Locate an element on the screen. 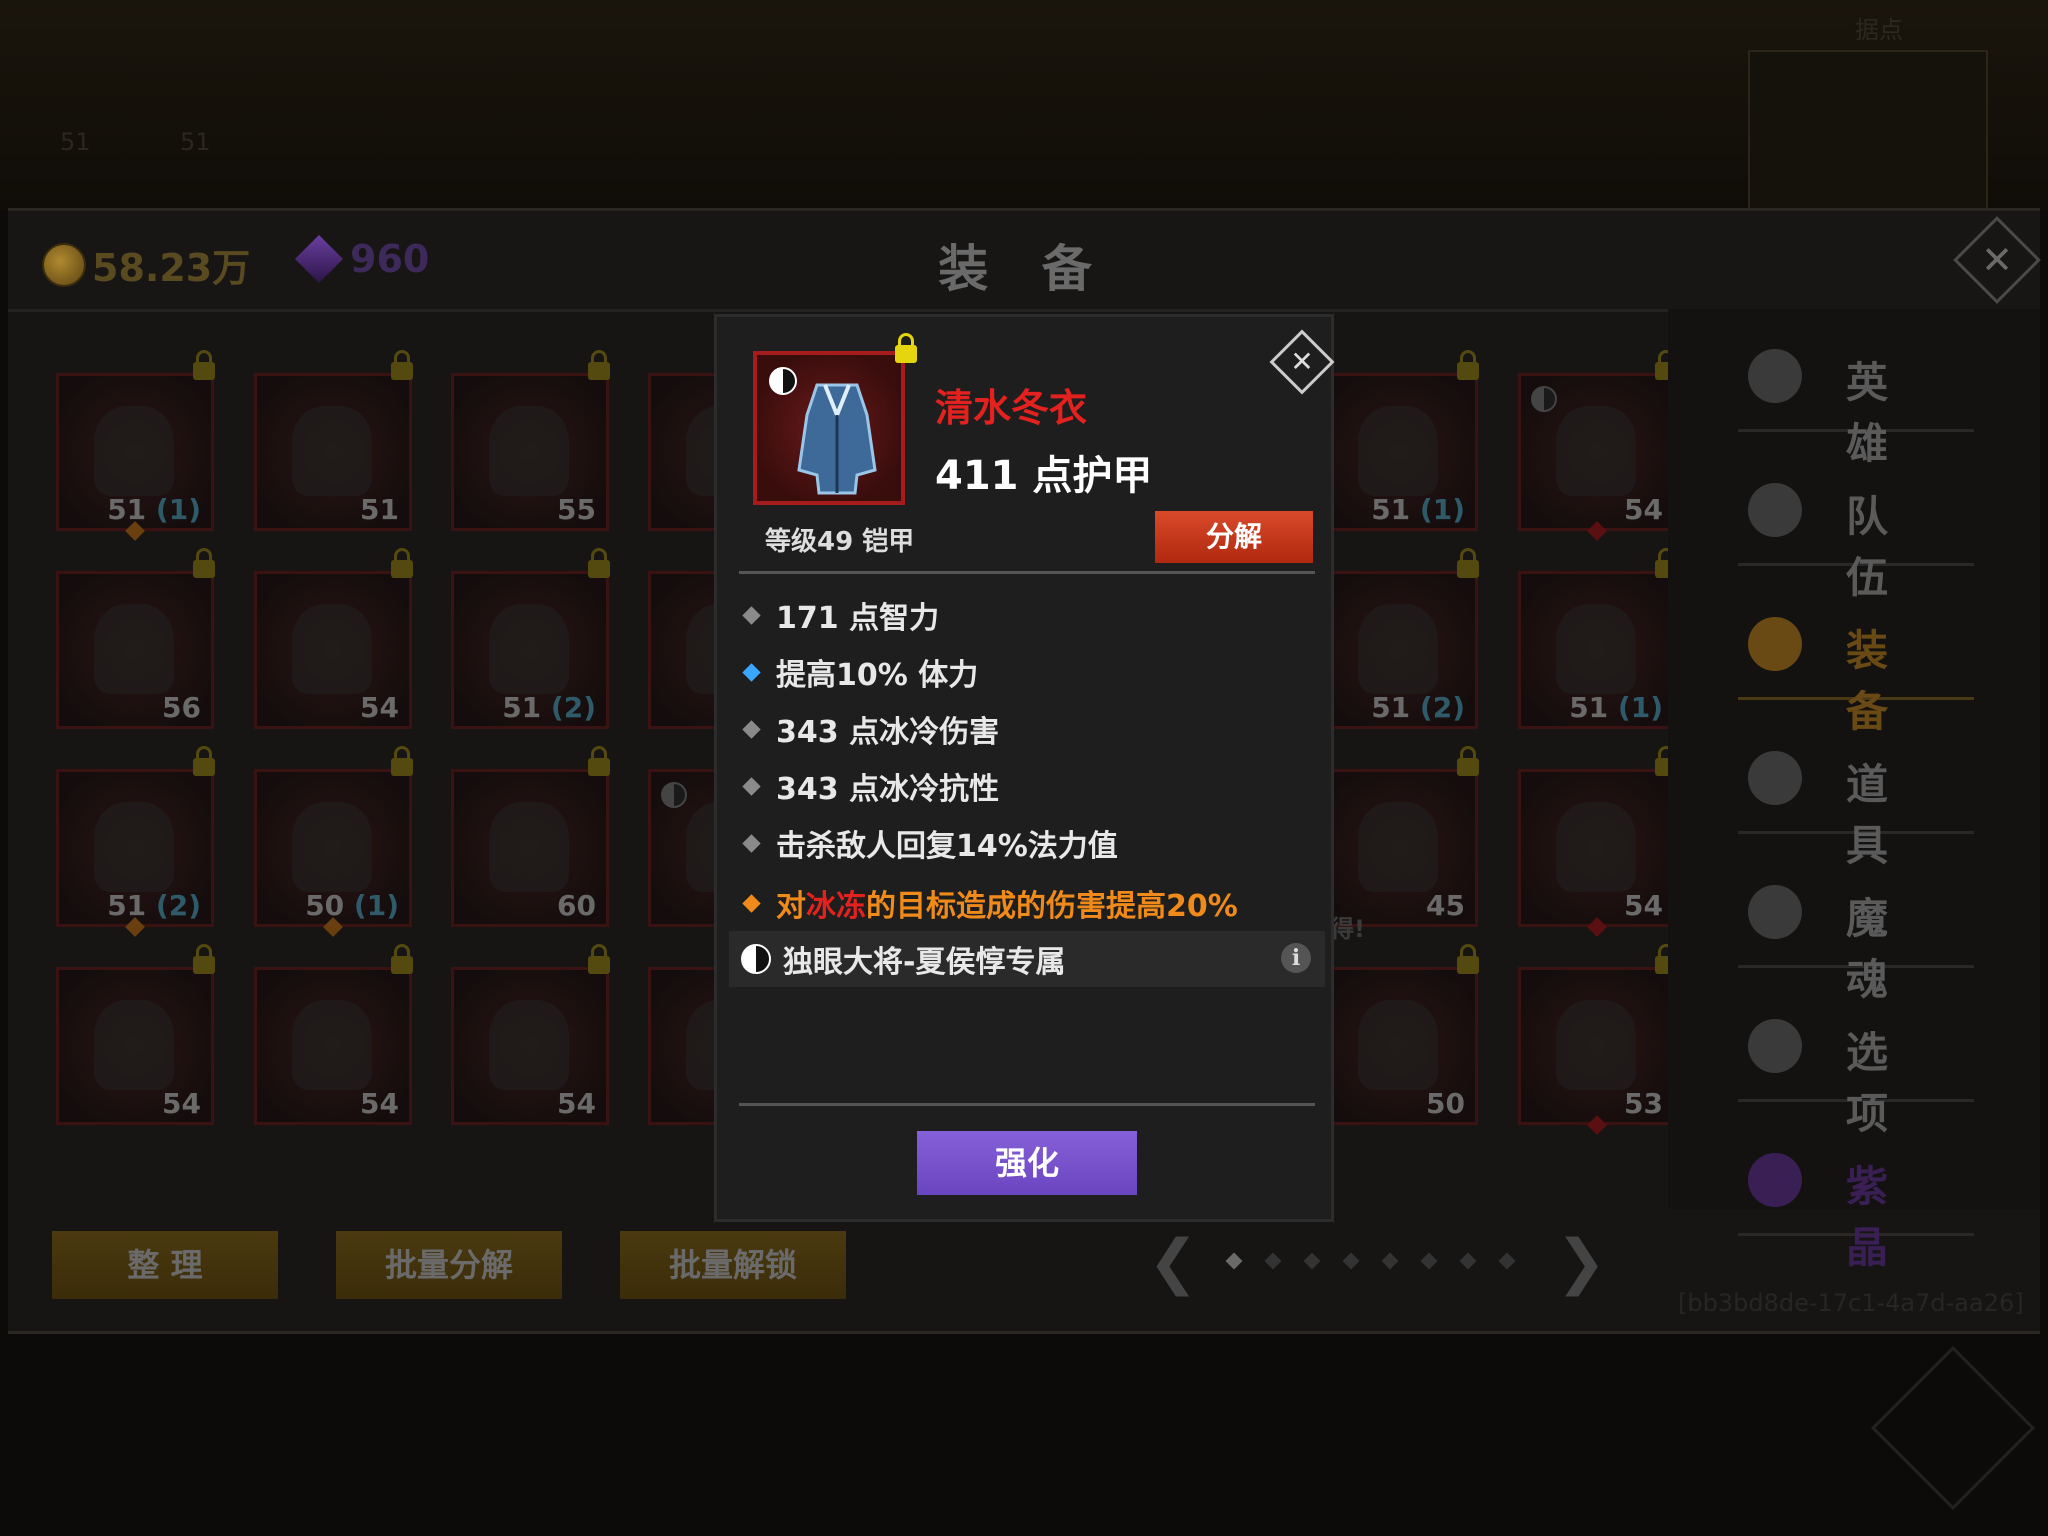 The height and width of the screenshot is (1536, 2048). slot-level: 56 is located at coordinates (181, 707).